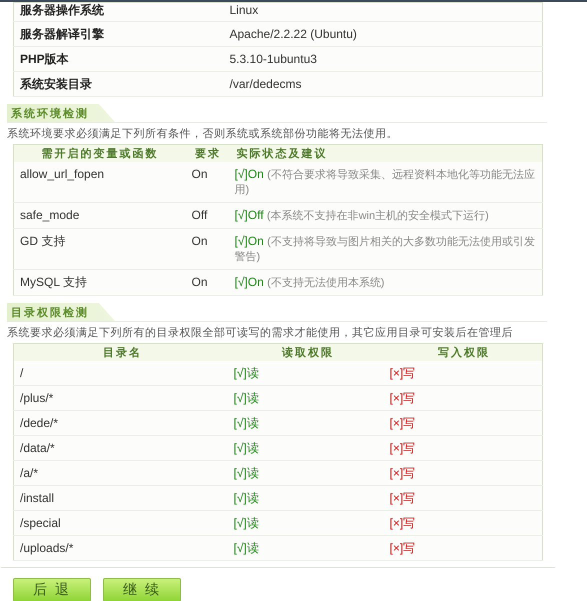 The width and height of the screenshot is (587, 601). Describe the element at coordinates (62, 174) in the screenshot. I see `table-cell: allow_url_fopen` at that location.